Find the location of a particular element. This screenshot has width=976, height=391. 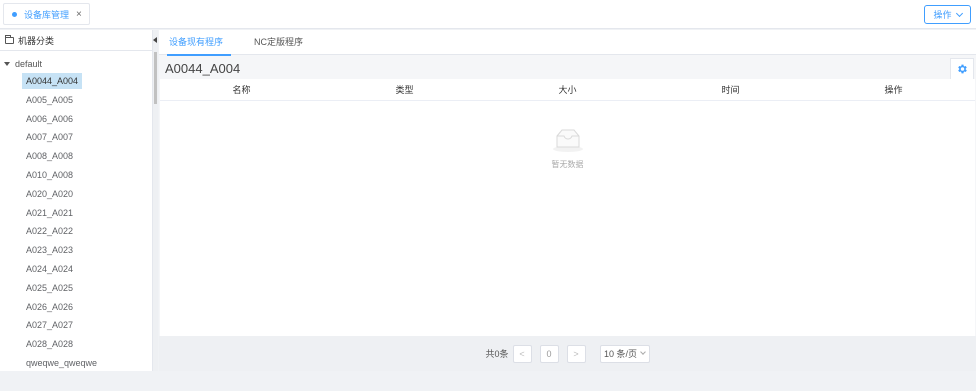

column-header-size: 大小 is located at coordinates (567, 89).